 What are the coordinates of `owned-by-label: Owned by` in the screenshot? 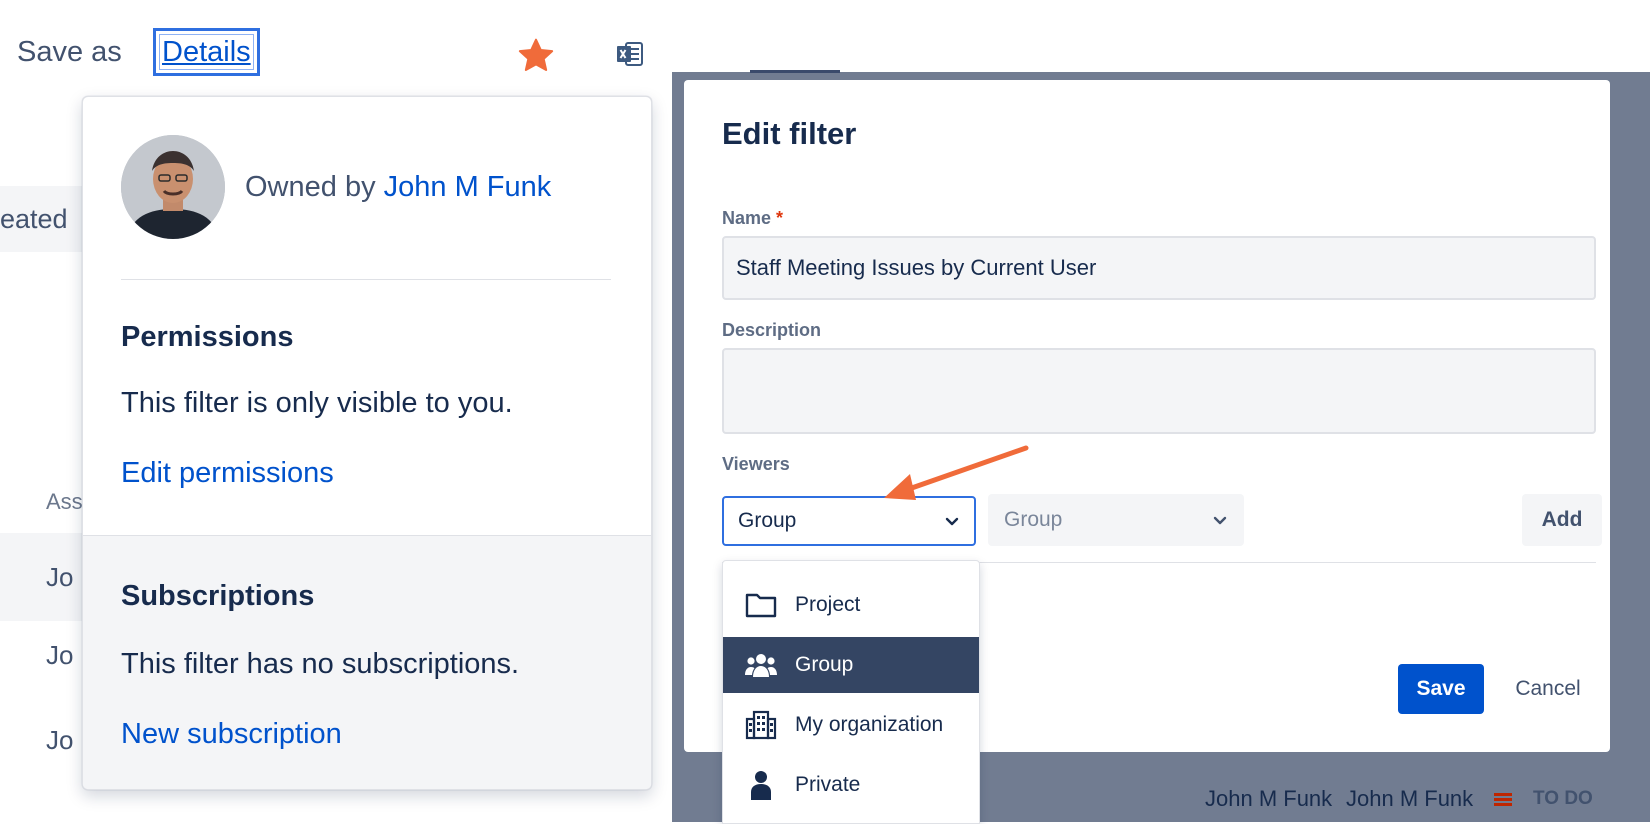 It's located at (310, 187).